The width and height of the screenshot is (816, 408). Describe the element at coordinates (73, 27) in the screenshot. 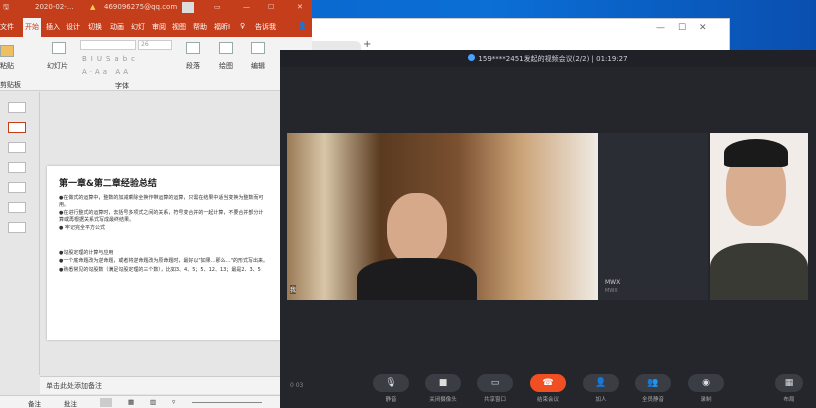

I see `tab-design: 设计` at that location.